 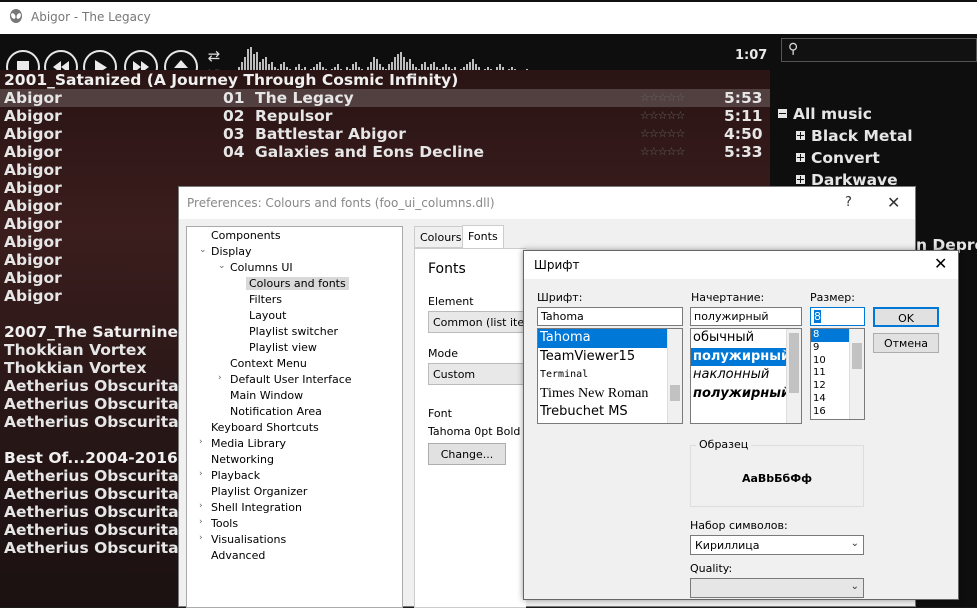 What do you see at coordinates (674, 376) in the screenshot?
I see `font-list-scrollbar` at bounding box center [674, 376].